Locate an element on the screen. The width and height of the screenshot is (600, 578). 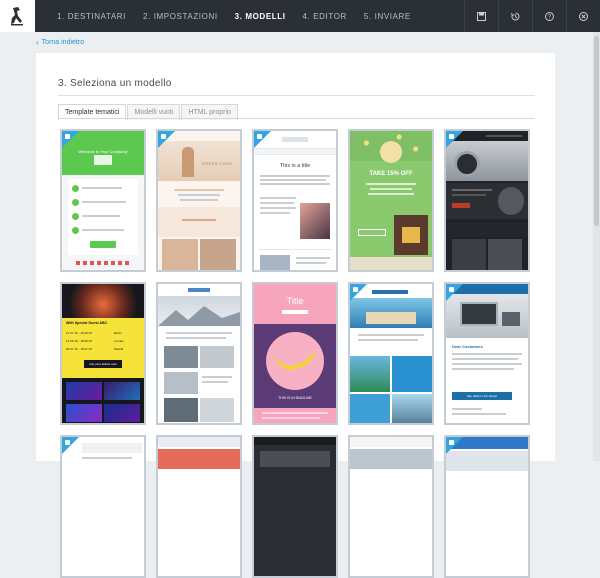
template-cta: Say Hello to the future! is located at coordinates (482, 396).